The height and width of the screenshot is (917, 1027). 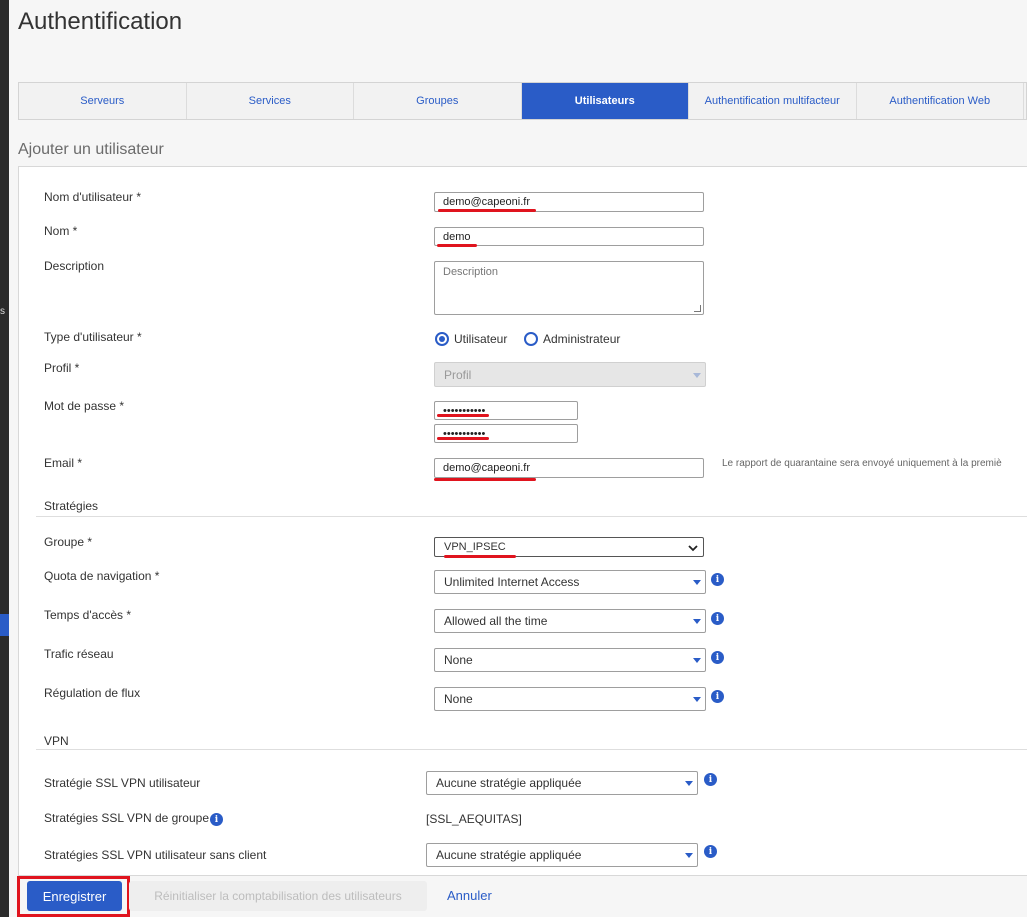 What do you see at coordinates (531, 339) in the screenshot?
I see `radio-unchecked-icon` at bounding box center [531, 339].